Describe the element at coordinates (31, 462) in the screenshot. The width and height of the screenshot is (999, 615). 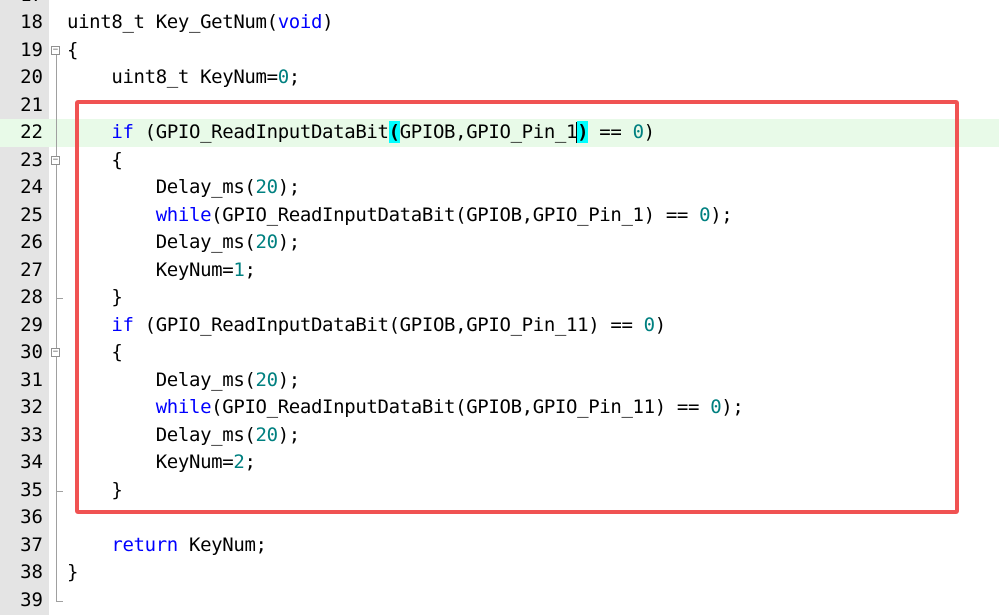
I see `line-number: 34` at that location.